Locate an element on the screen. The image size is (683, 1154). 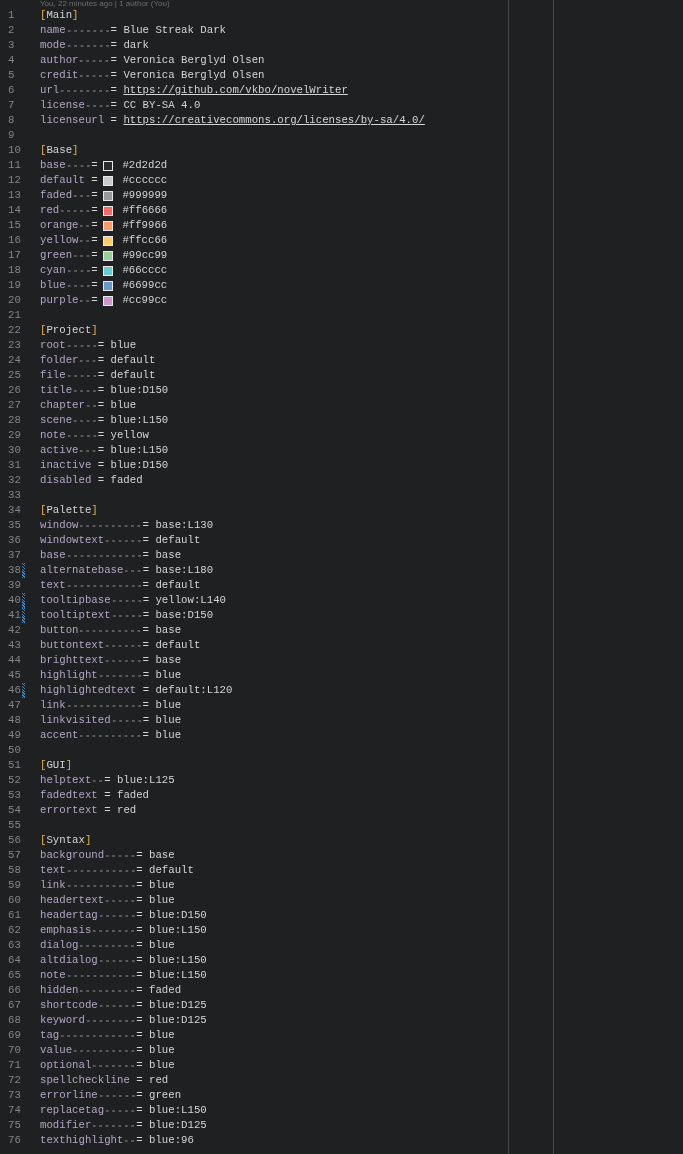
line-number: 66 is located at coordinates (14, 990).